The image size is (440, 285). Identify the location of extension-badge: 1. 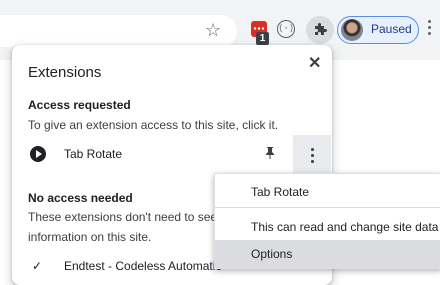
(262, 38).